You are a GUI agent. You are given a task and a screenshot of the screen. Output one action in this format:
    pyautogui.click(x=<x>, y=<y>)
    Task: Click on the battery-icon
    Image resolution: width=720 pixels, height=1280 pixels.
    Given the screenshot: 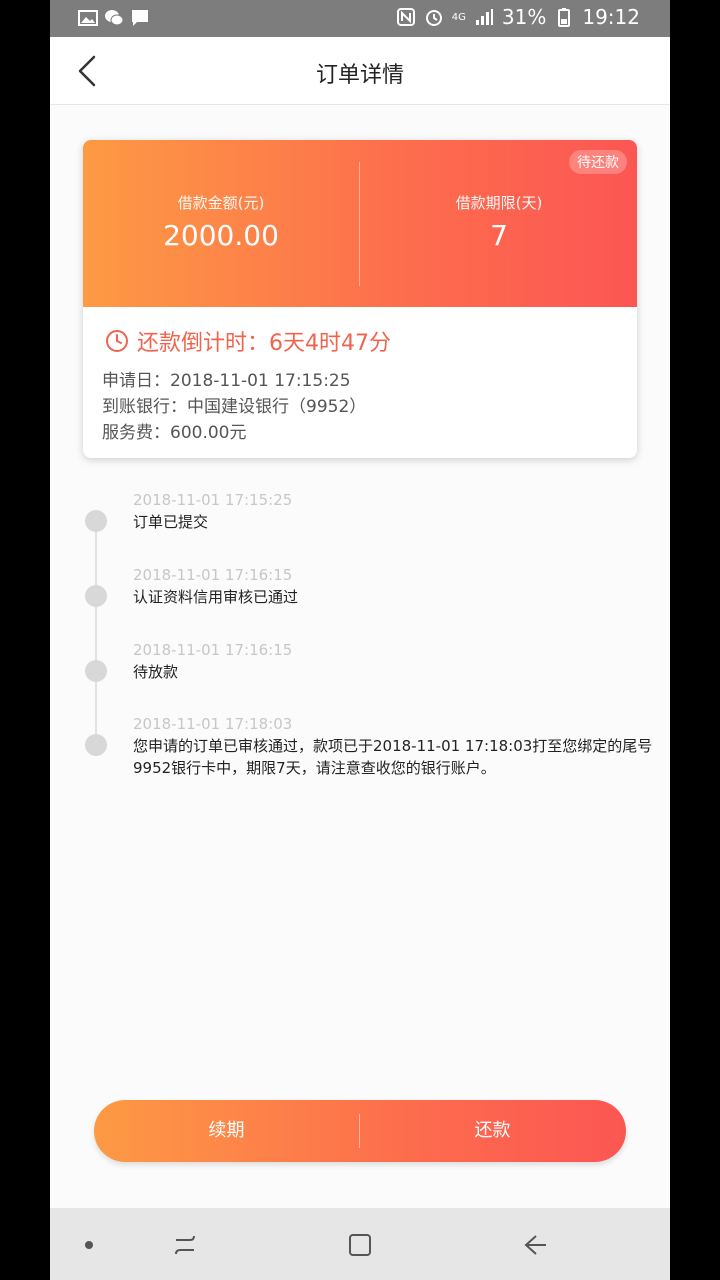 What is the action you would take?
    pyautogui.click(x=564, y=17)
    